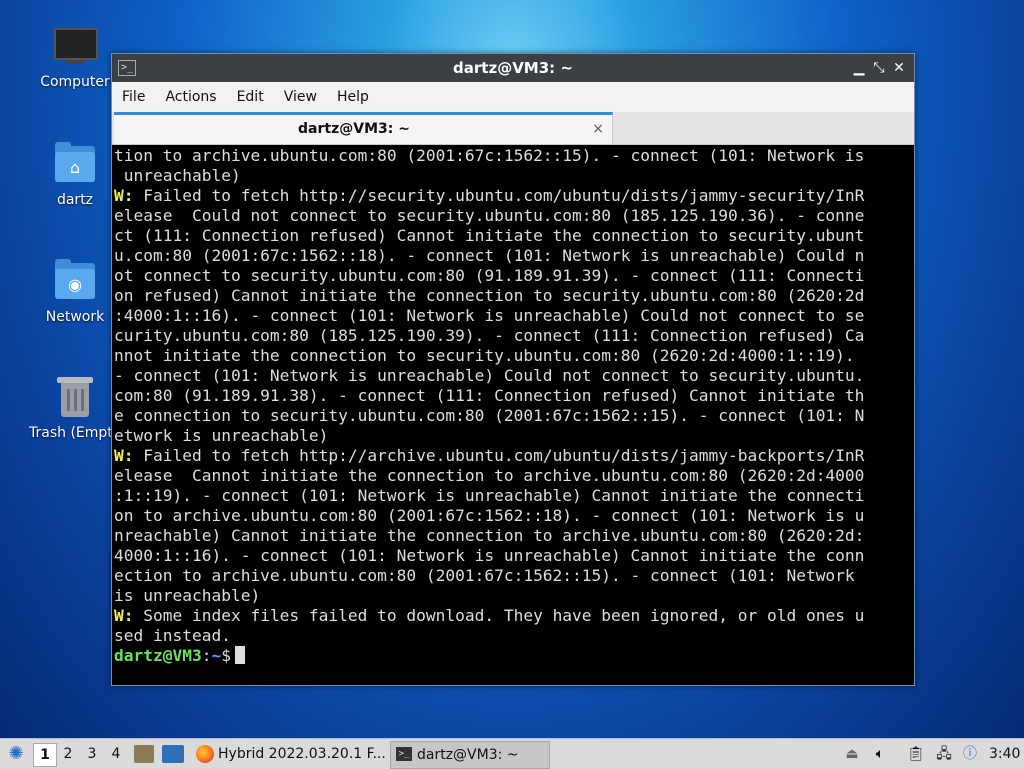 The height and width of the screenshot is (769, 1024). What do you see at coordinates (158, 655) in the screenshot?
I see `prompt-user: dartz@VM3` at bounding box center [158, 655].